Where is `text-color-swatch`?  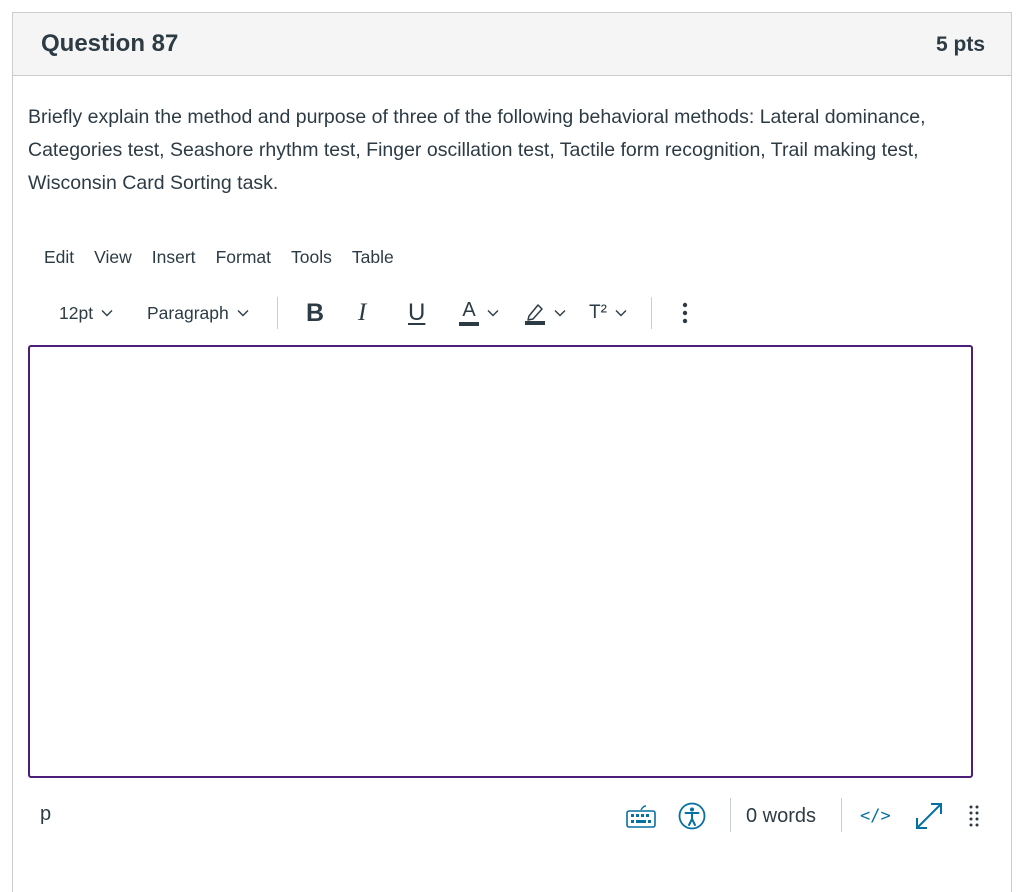
text-color-swatch is located at coordinates (469, 324).